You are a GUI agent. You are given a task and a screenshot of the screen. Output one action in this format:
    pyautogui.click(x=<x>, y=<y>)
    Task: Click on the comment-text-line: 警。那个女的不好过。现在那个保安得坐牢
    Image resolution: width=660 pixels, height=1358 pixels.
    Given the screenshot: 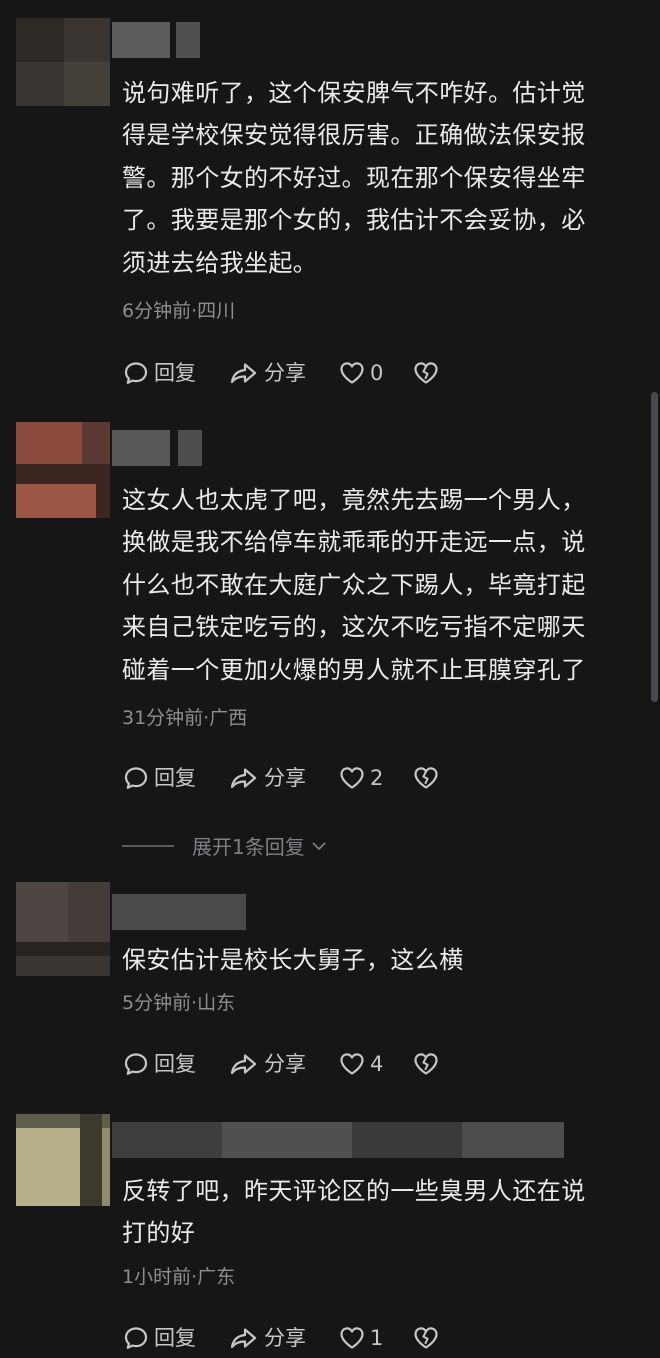 What is the action you would take?
    pyautogui.click(x=354, y=177)
    